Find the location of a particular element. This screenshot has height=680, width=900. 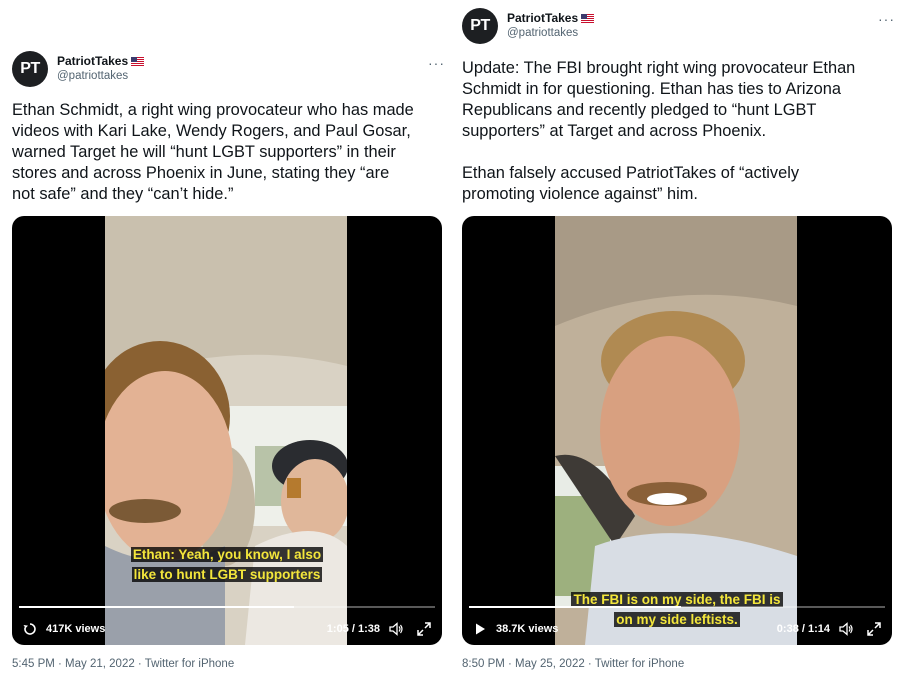

play-icon is located at coordinates (480, 629).